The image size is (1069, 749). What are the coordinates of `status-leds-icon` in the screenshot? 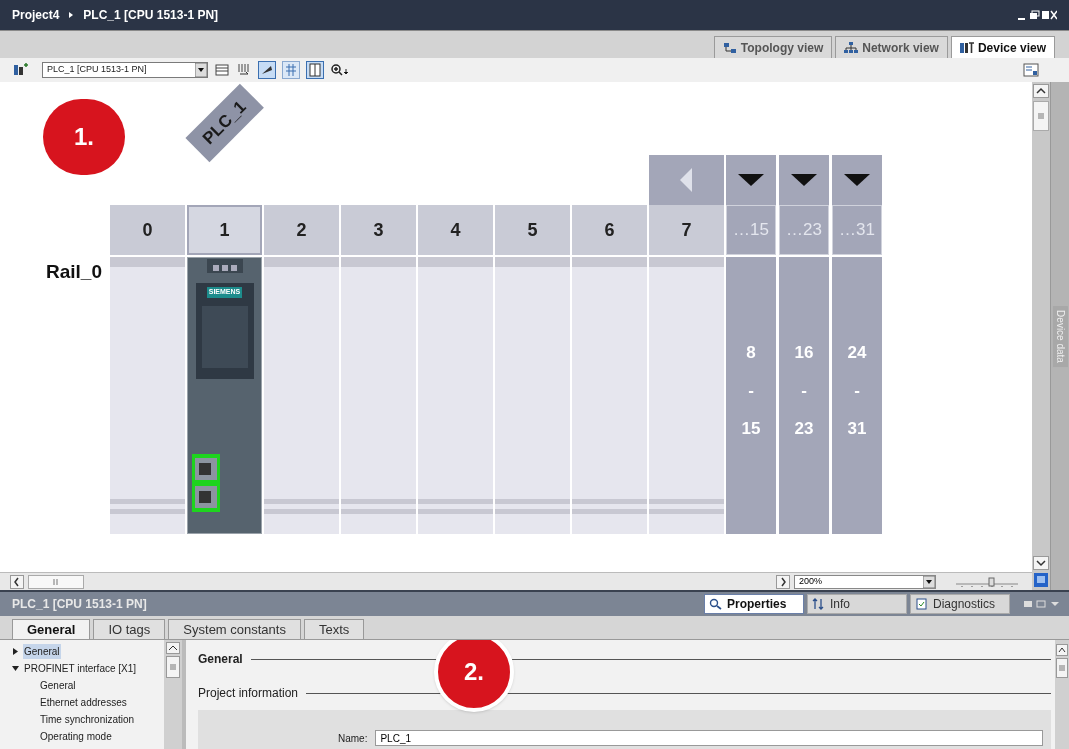 It's located at (224, 266).